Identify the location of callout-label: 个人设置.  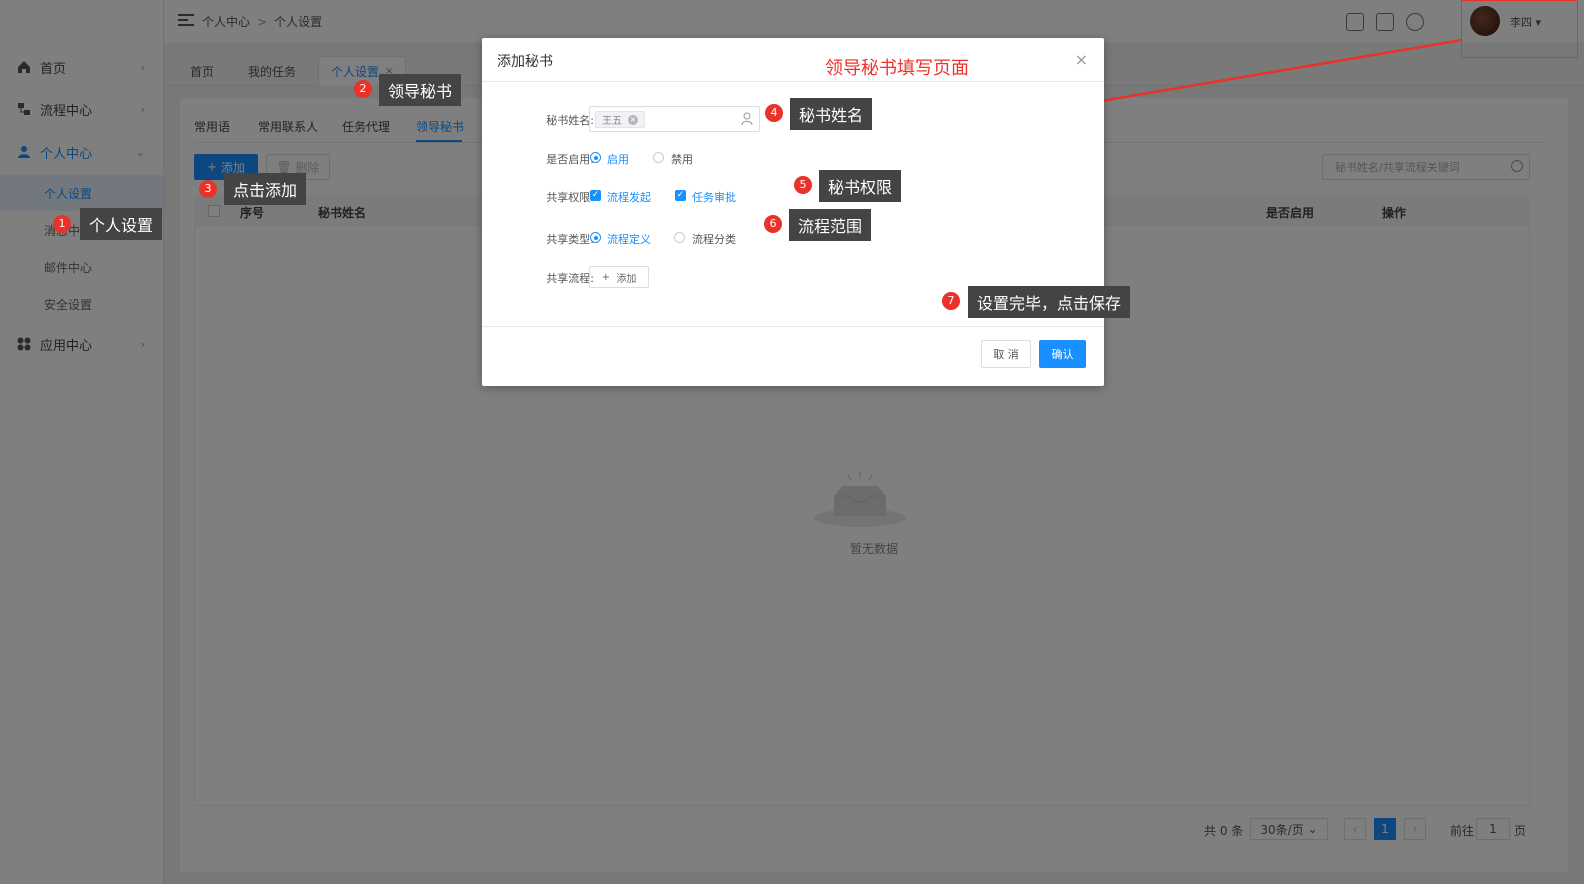
(121, 224).